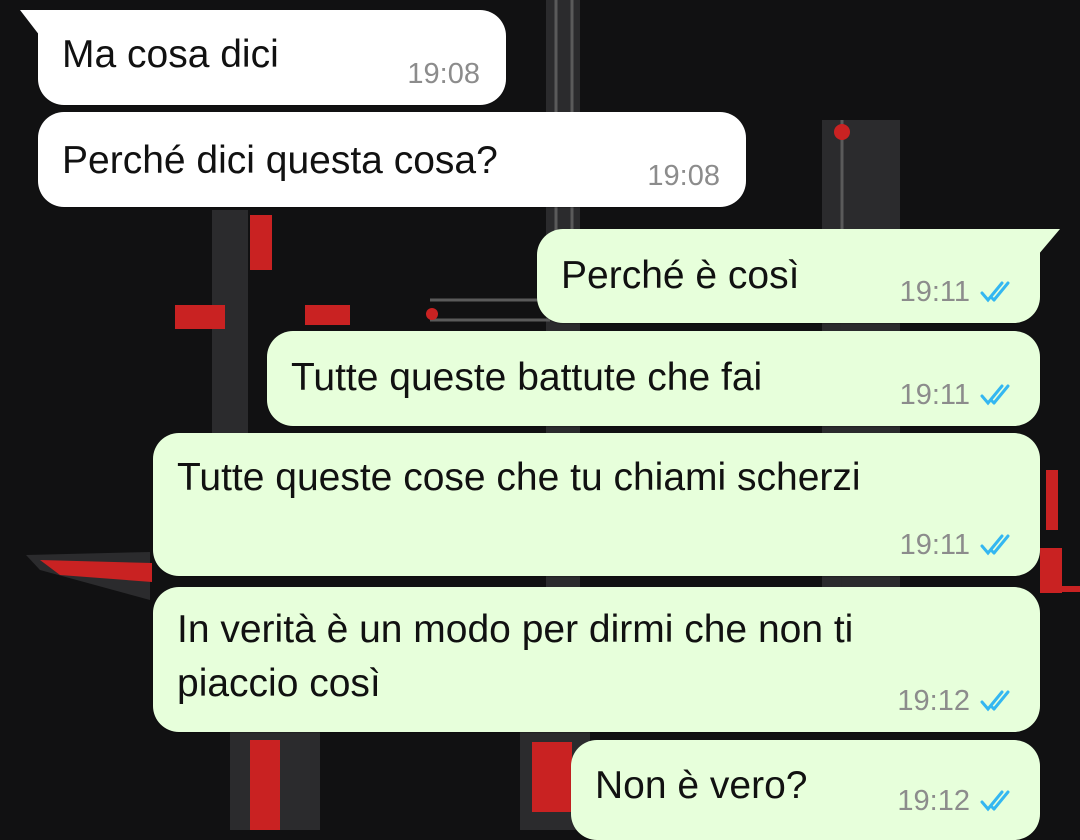  I want to click on message-bubble-incoming: Perché dici questa cosa? 19:08, so click(392, 159).